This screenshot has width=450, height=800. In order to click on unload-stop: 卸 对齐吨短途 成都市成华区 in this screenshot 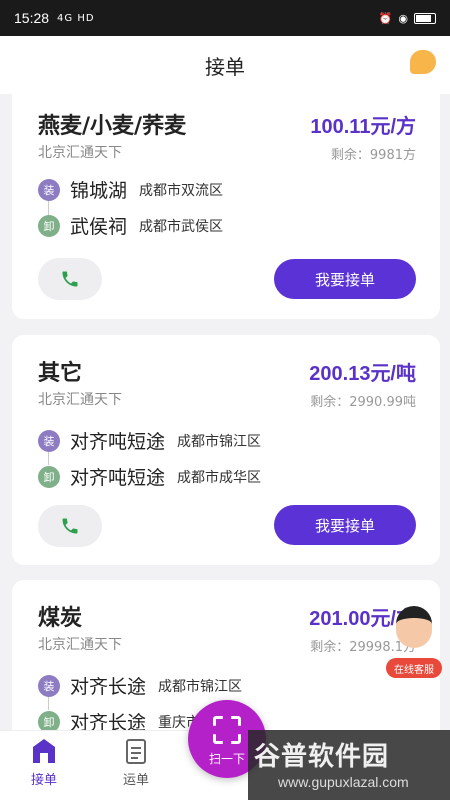, I will do `click(149, 476)`.